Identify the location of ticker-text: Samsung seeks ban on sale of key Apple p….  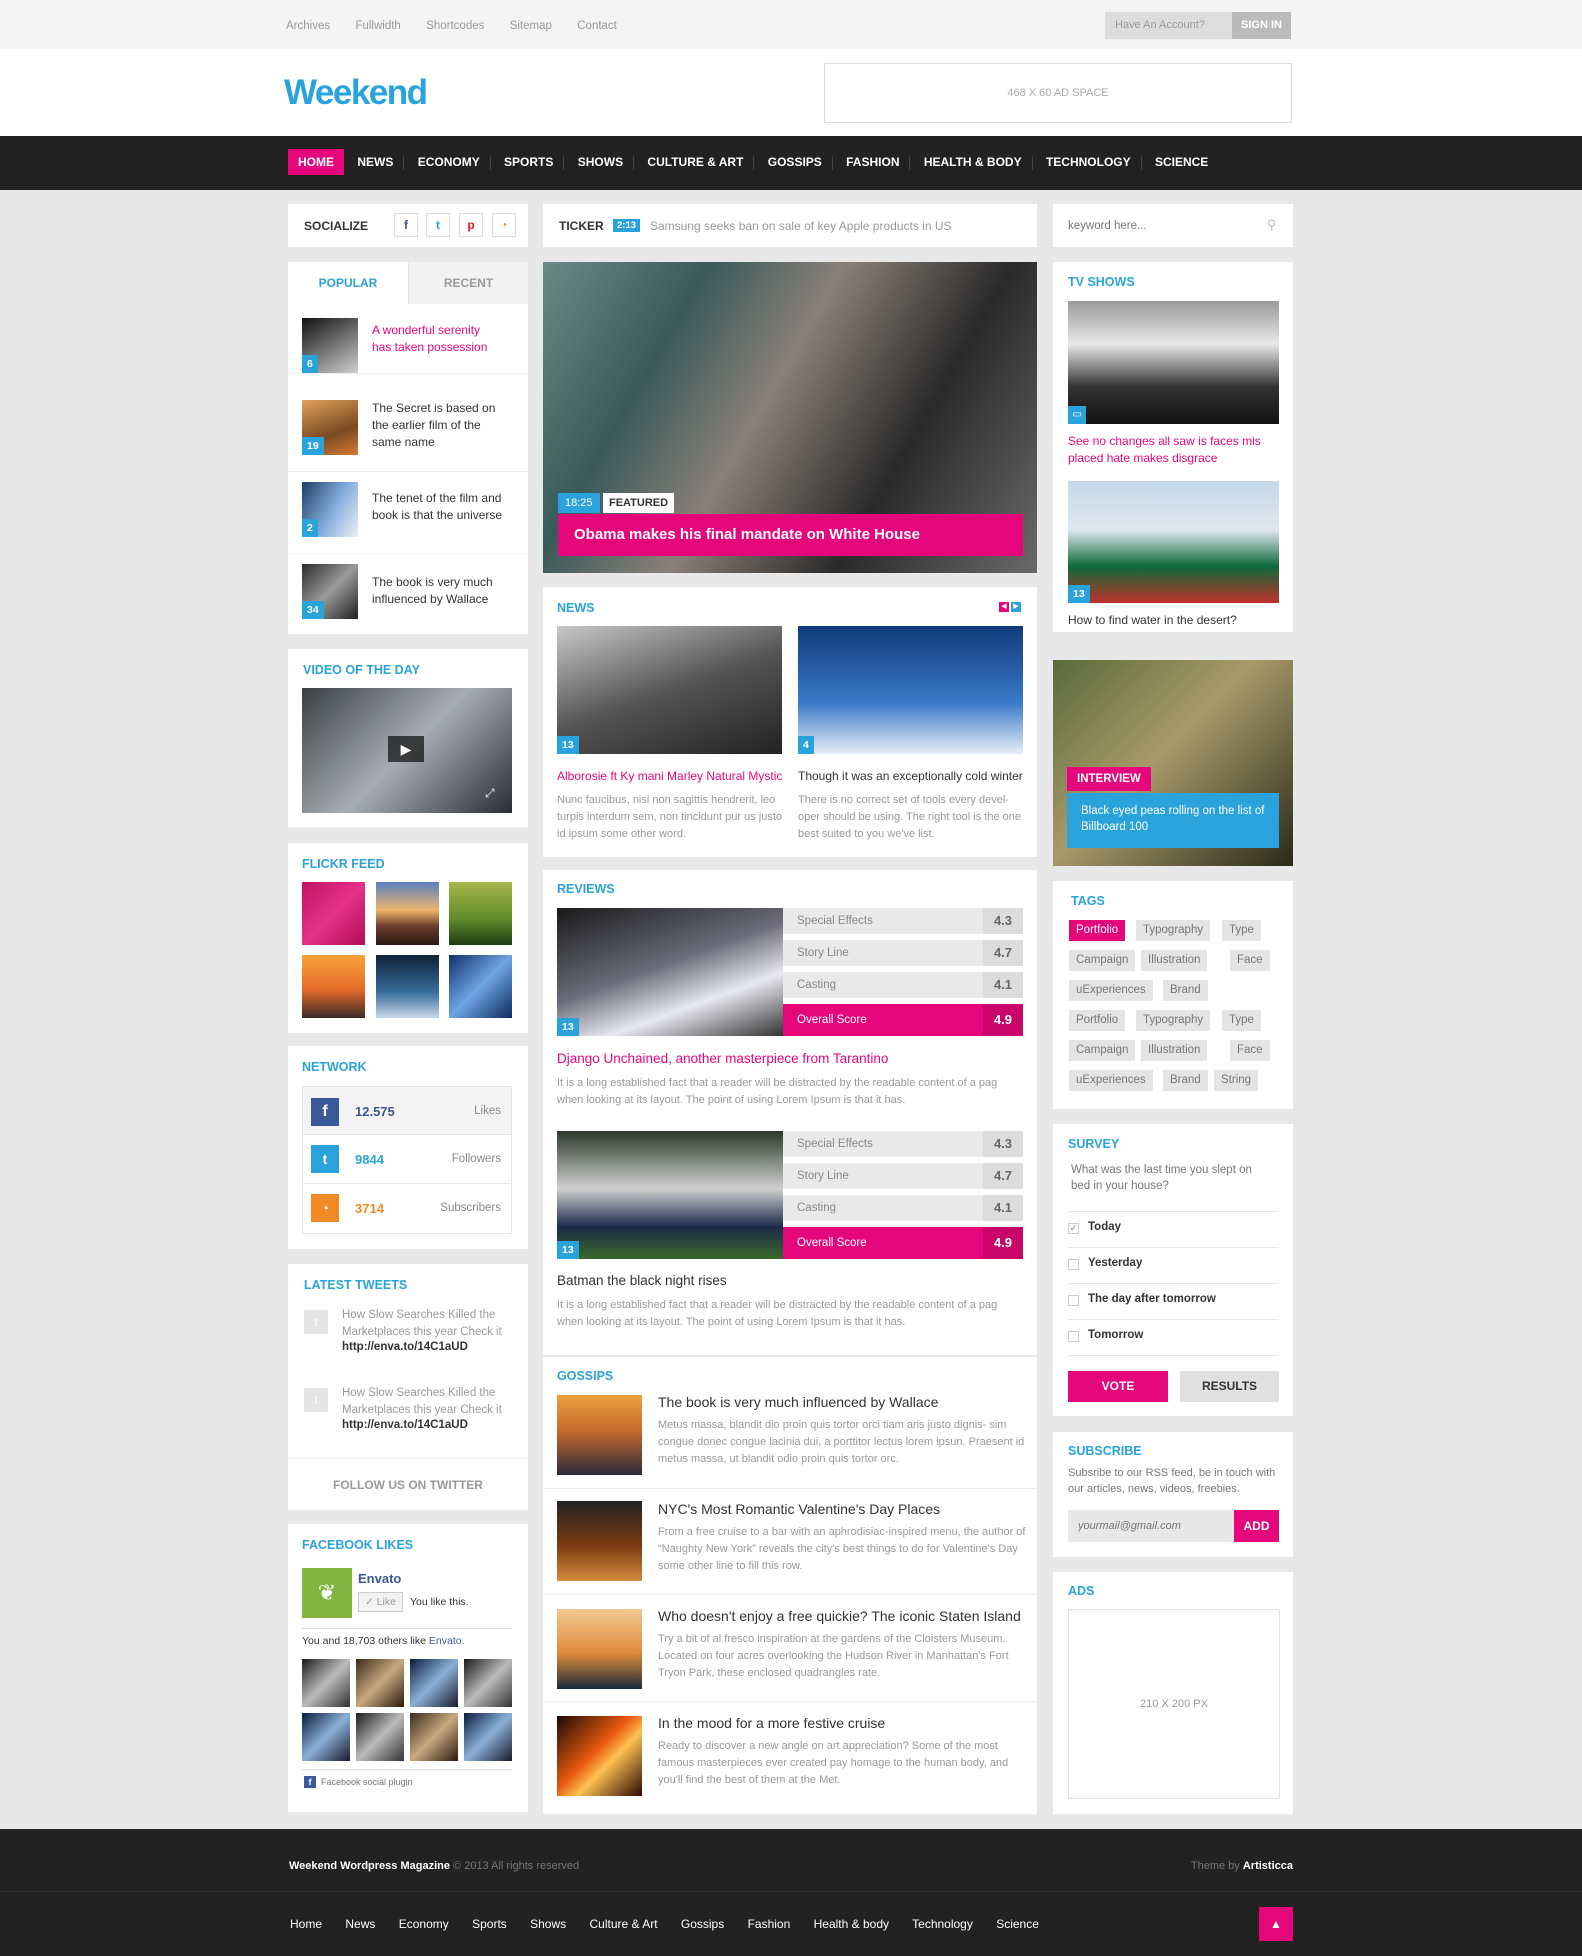
(801, 226).